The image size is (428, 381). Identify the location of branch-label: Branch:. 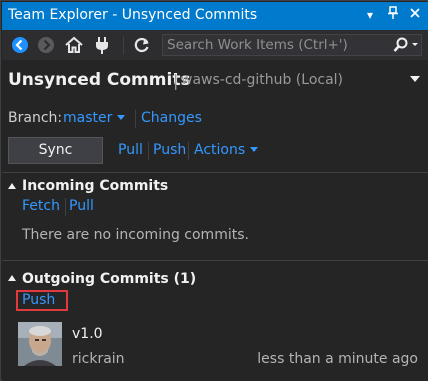
(35, 118).